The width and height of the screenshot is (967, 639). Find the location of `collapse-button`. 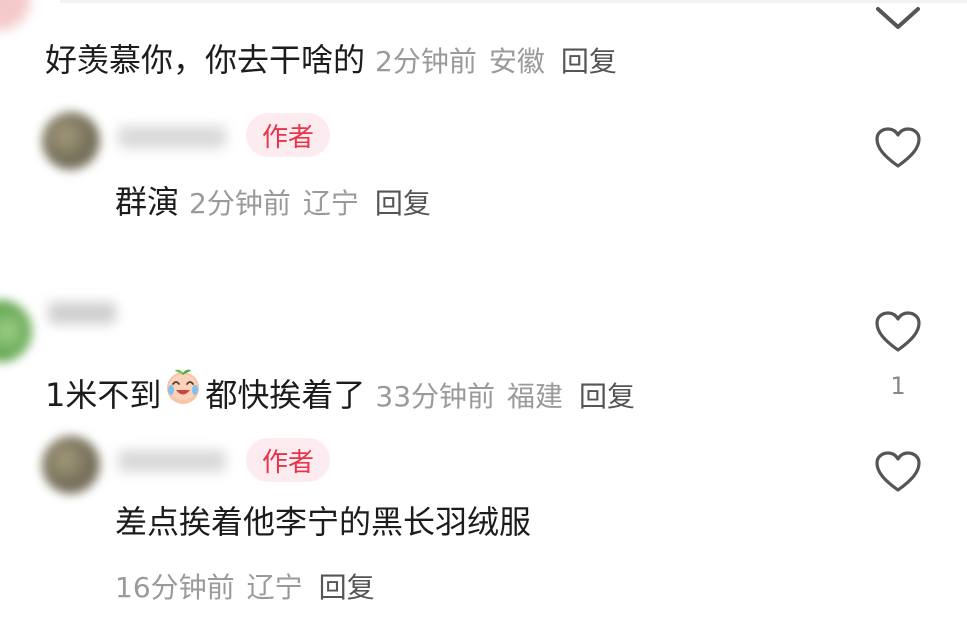

collapse-button is located at coordinates (898, 16).